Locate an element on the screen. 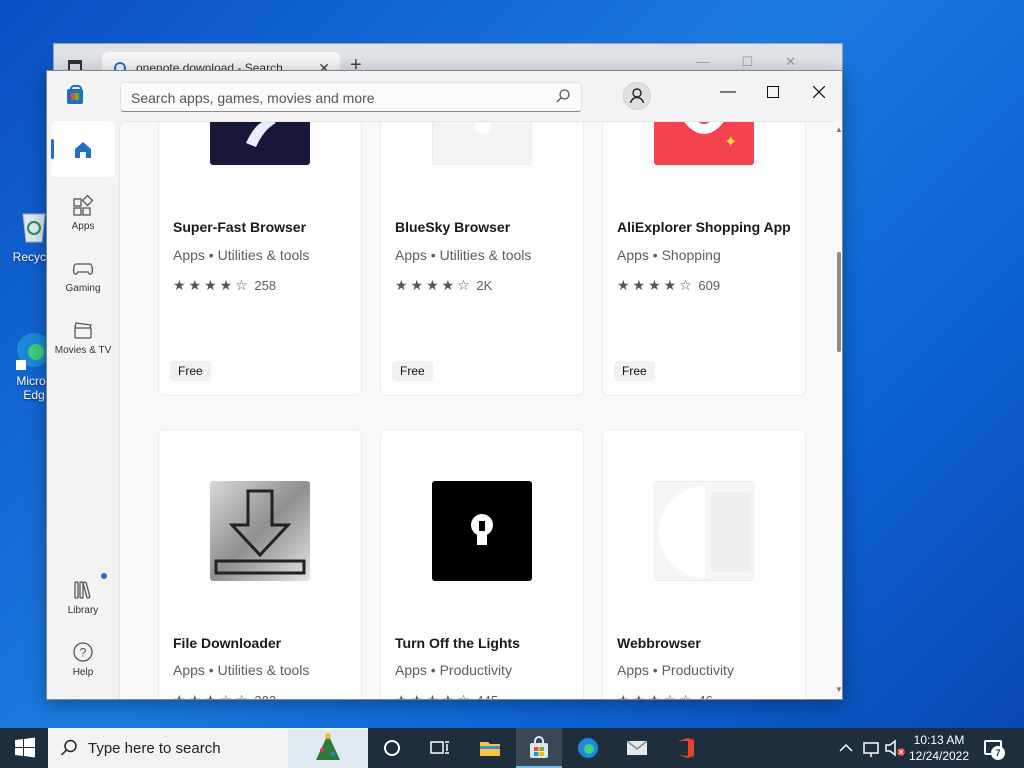 This screenshot has width=1024, height=768. notification-count-badge: 7 is located at coordinates (998, 753).